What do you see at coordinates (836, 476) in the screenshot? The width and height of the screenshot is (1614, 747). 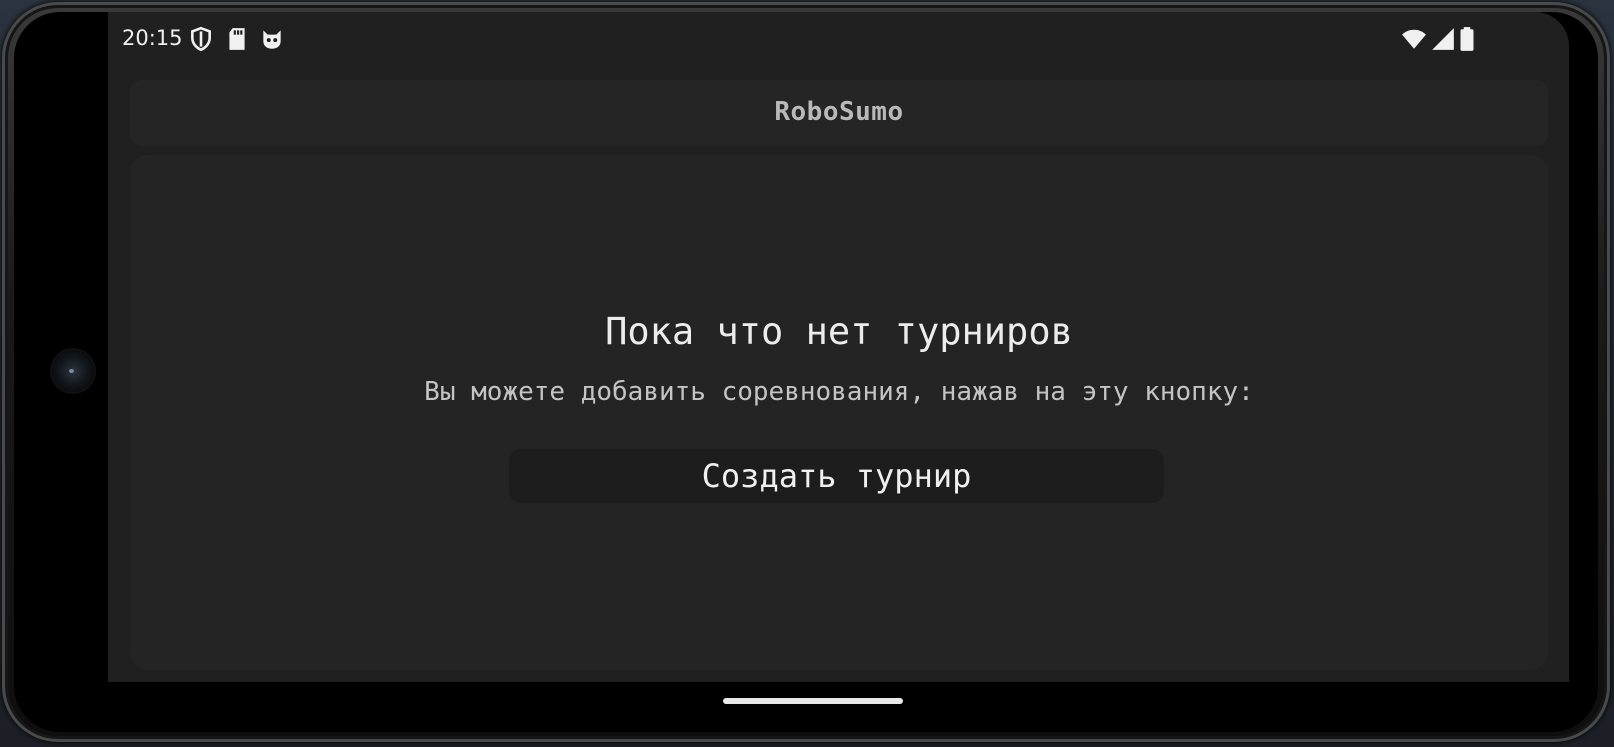 I see `create-tournament-button: Создать турнир` at bounding box center [836, 476].